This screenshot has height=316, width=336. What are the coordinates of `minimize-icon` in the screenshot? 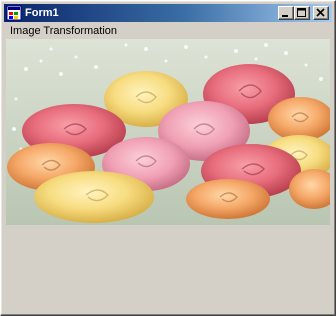 It's located at (285, 16).